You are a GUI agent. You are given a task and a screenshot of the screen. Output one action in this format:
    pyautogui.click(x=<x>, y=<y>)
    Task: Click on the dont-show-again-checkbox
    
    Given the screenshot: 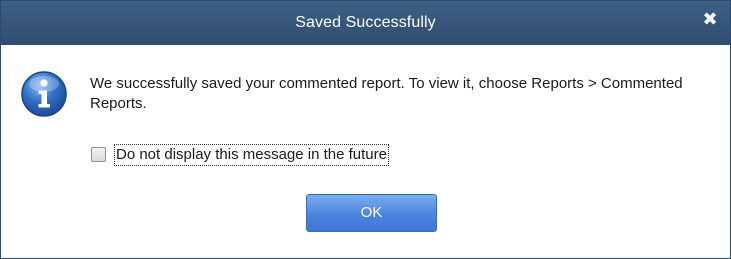 What is the action you would take?
    pyautogui.click(x=98, y=154)
    